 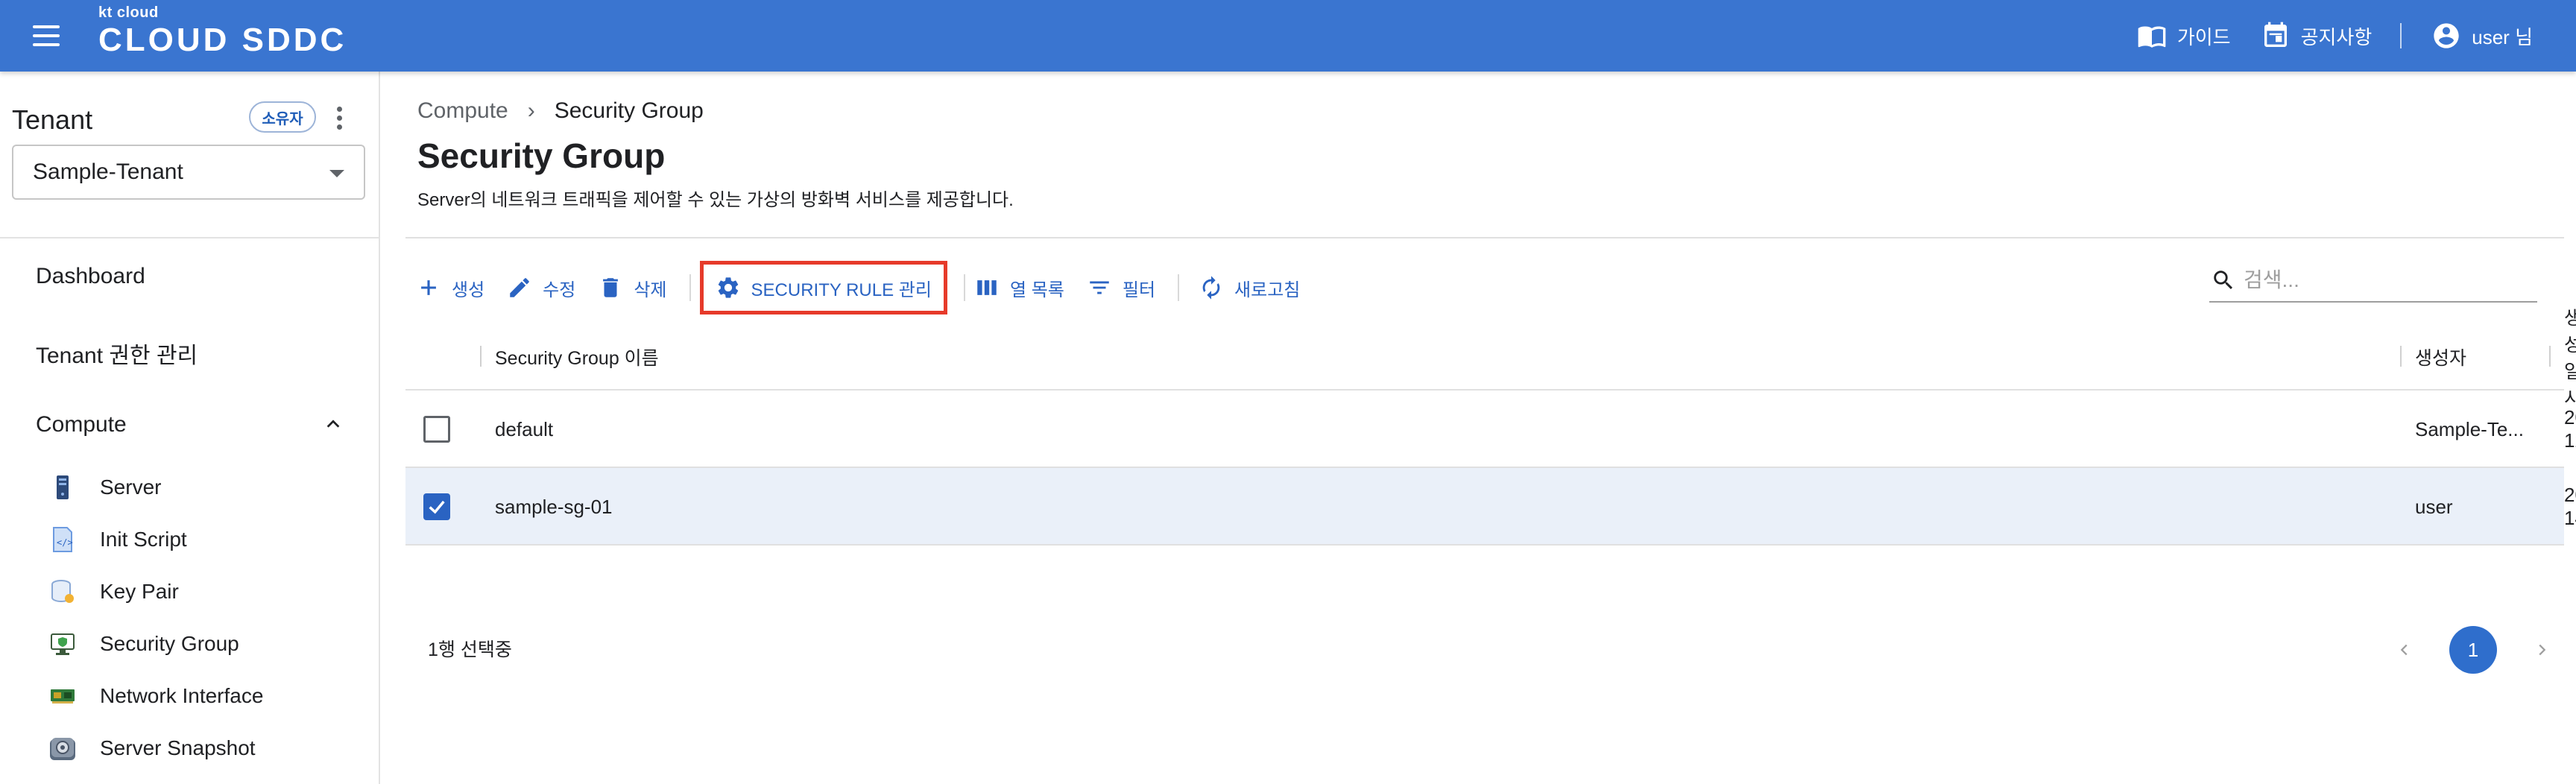 What do you see at coordinates (63, 644) in the screenshot?
I see `security-group-icon` at bounding box center [63, 644].